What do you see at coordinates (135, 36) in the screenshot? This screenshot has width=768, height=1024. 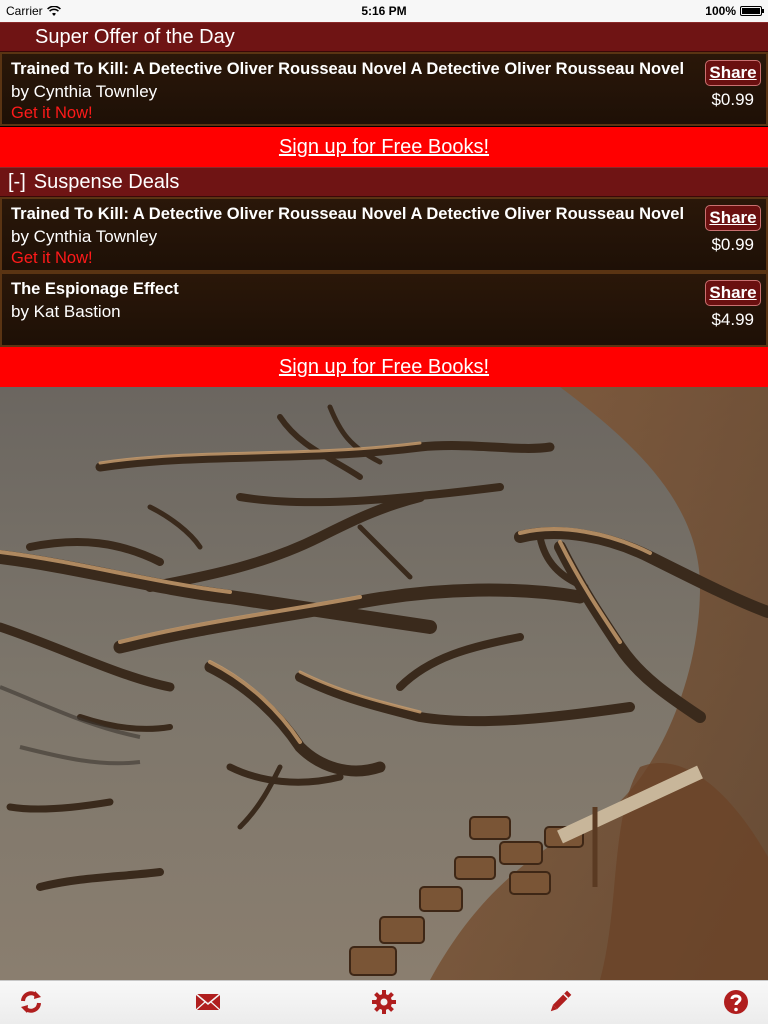 I see `super-offer-title: Super Offer of the Day` at bounding box center [135, 36].